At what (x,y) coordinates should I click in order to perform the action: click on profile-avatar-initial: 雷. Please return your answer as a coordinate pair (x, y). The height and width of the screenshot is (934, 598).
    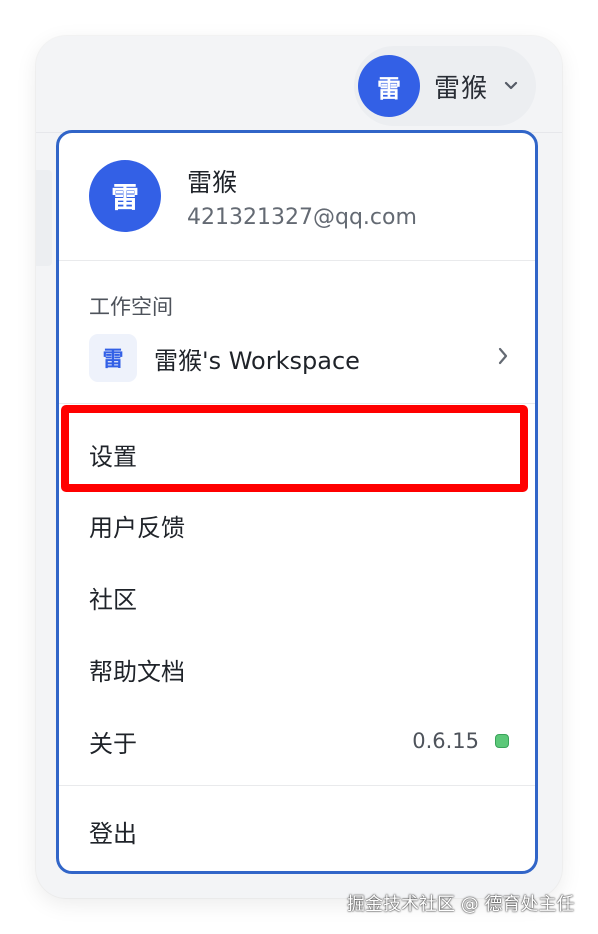
    Looking at the image, I should click on (124, 197).